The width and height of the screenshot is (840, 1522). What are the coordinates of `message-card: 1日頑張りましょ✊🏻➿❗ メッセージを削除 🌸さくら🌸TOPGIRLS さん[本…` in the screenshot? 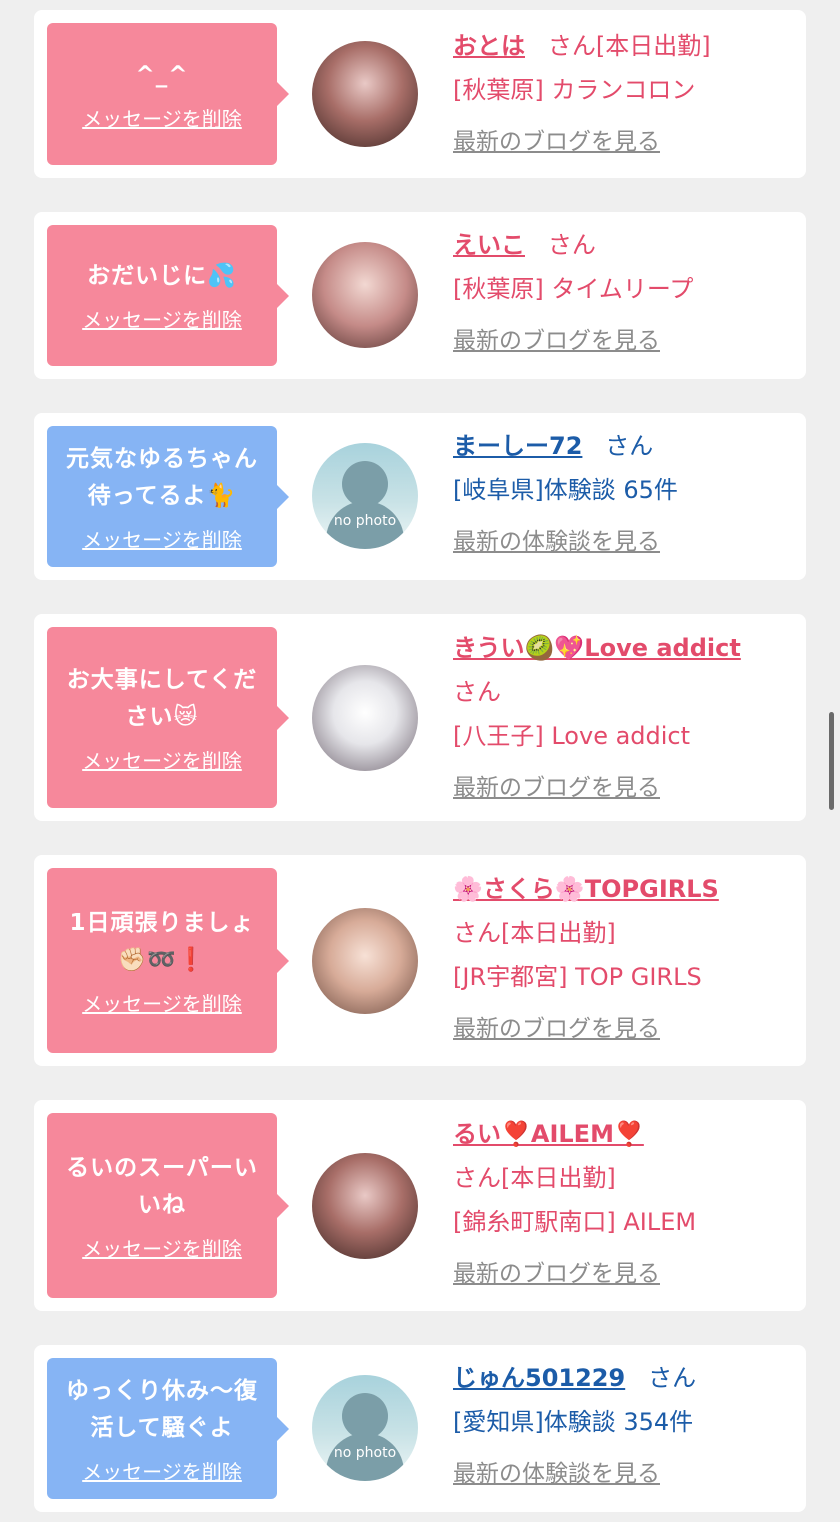 It's located at (420, 960).